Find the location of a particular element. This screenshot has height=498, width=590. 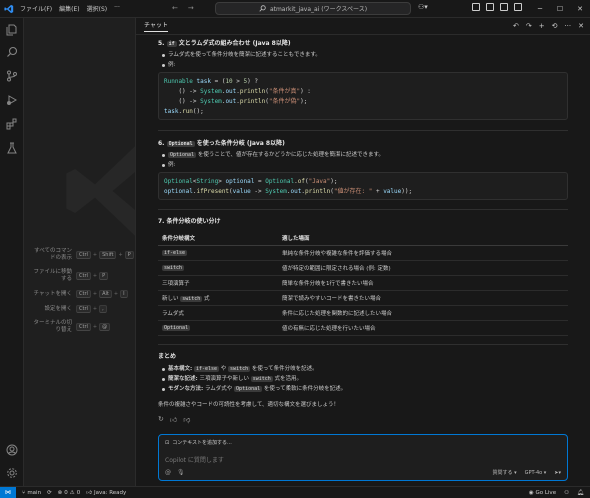

mention-icon: @ is located at coordinates (168, 472).